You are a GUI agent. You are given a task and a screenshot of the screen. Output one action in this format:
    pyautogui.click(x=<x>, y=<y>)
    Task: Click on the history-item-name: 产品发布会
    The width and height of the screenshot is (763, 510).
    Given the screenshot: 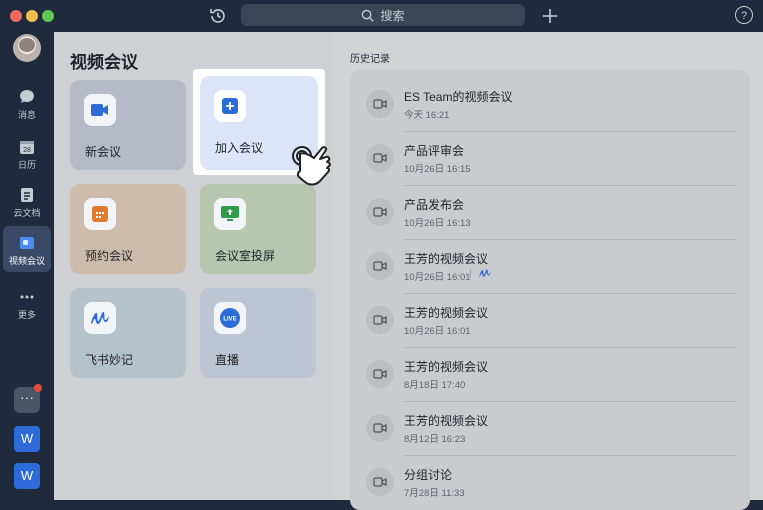 What is the action you would take?
    pyautogui.click(x=434, y=205)
    